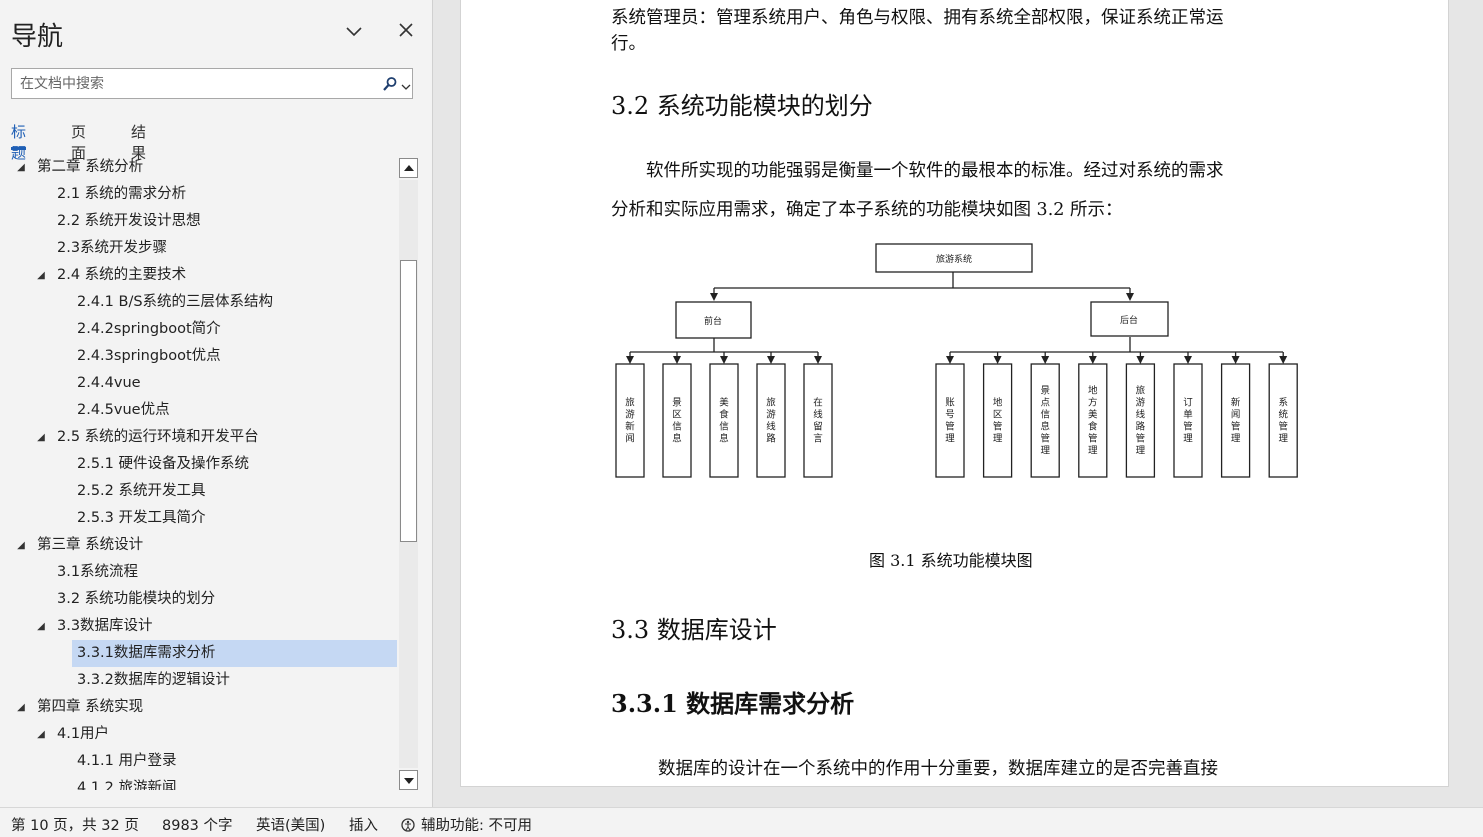  I want to click on module-label: 账号管理, so click(950, 421).